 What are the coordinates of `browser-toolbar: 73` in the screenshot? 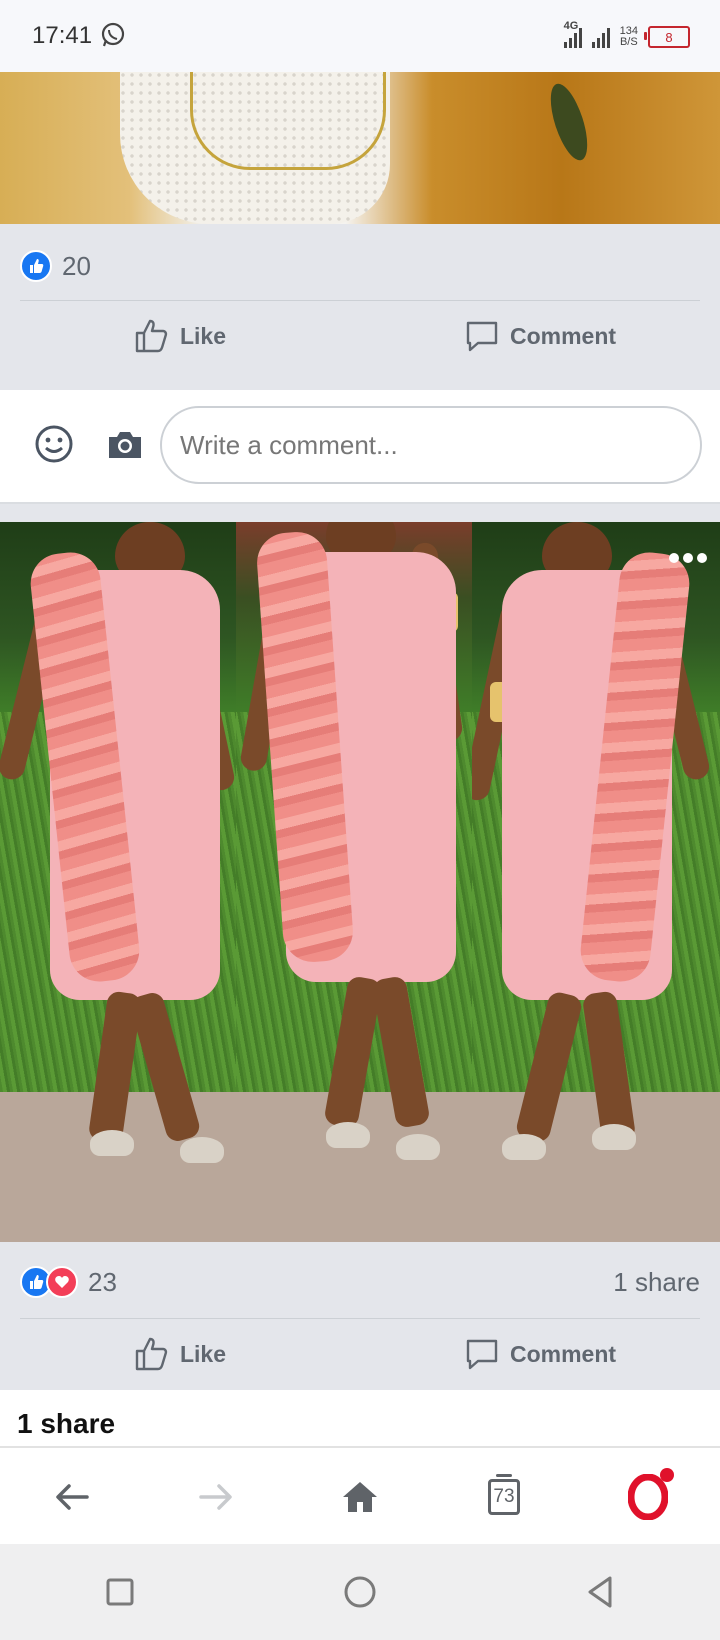 It's located at (360, 1496).